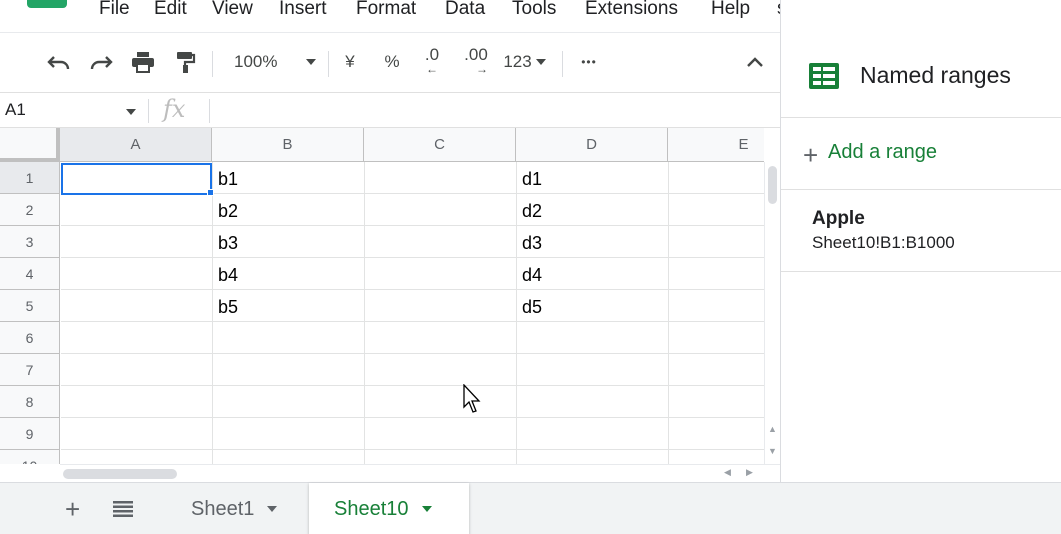 Image resolution: width=1061 pixels, height=534 pixels. Describe the element at coordinates (289, 434) in the screenshot. I see `cell-b9` at that location.